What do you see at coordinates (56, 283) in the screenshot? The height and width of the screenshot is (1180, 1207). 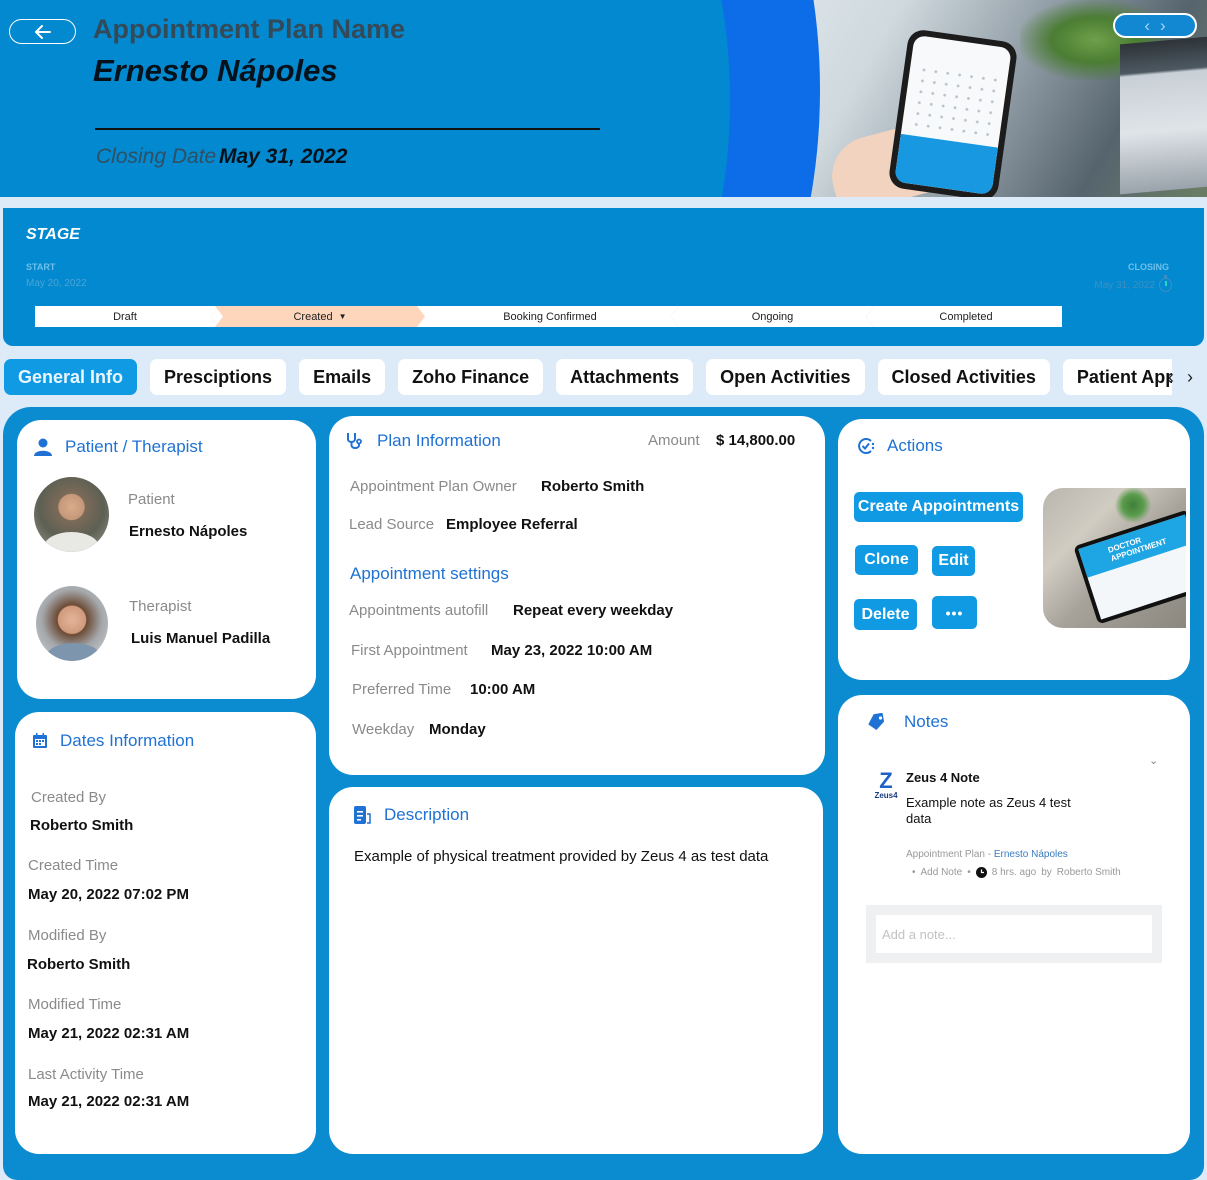 I see `stage-start-date: May 20, 2022` at bounding box center [56, 283].